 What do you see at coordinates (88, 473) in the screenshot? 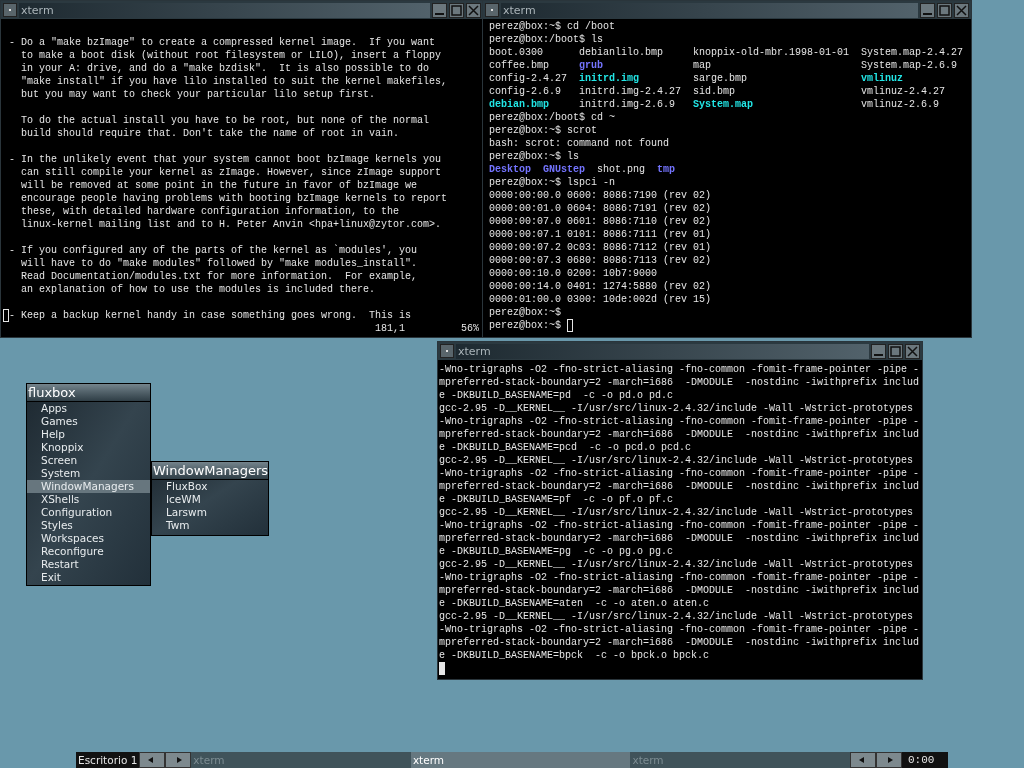
I see `menu-item: System` at bounding box center [88, 473].